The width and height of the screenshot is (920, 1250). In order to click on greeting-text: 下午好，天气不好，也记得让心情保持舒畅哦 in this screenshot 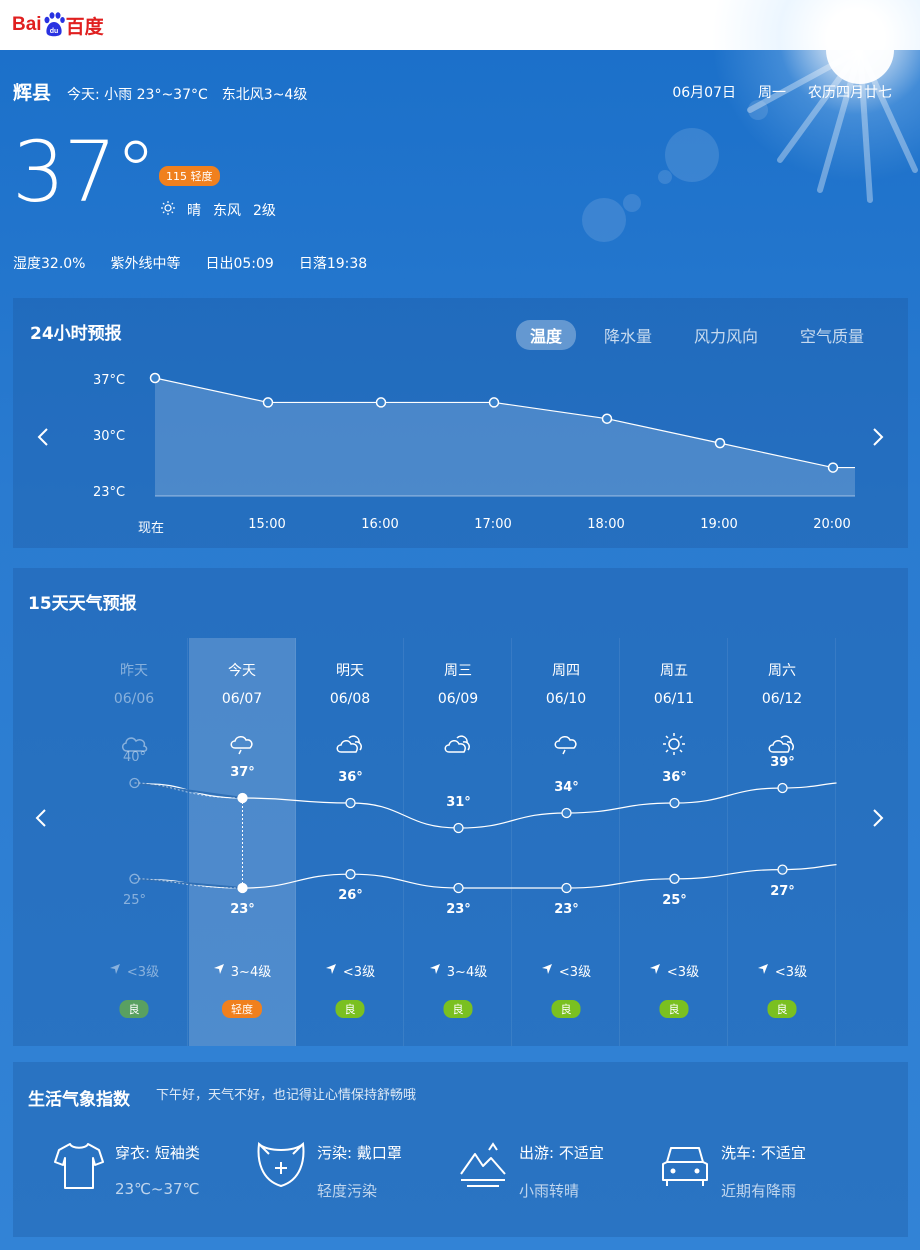, I will do `click(286, 1095)`.